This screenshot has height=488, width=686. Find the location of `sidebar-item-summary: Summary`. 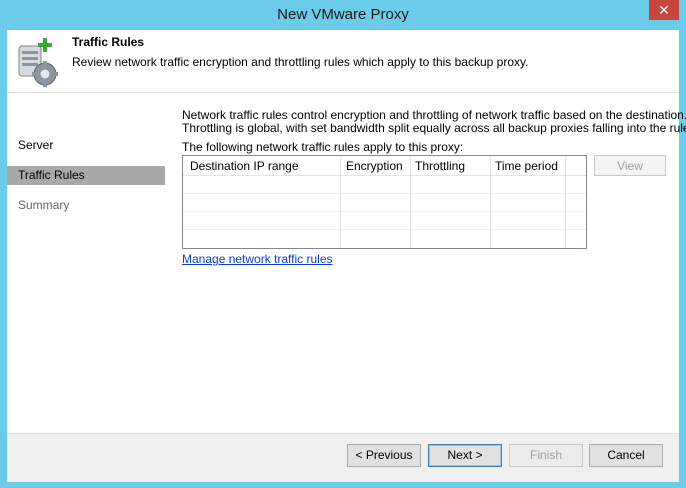

sidebar-item-summary: Summary is located at coordinates (44, 205).